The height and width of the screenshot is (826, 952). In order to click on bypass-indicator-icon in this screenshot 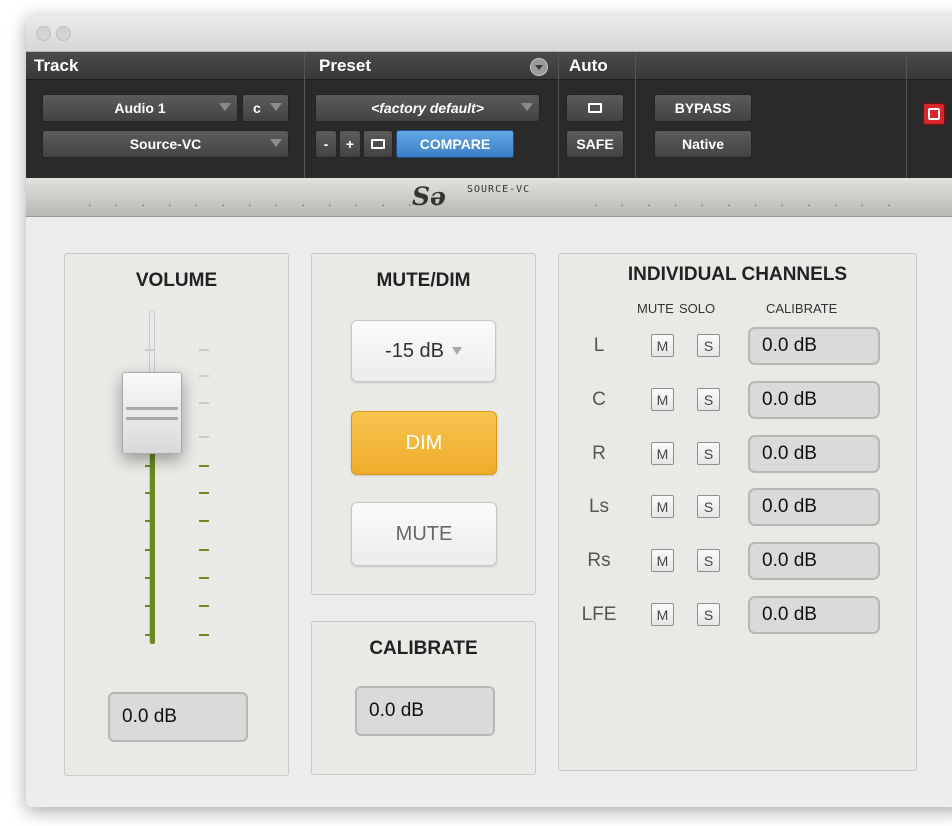, I will do `click(934, 114)`.